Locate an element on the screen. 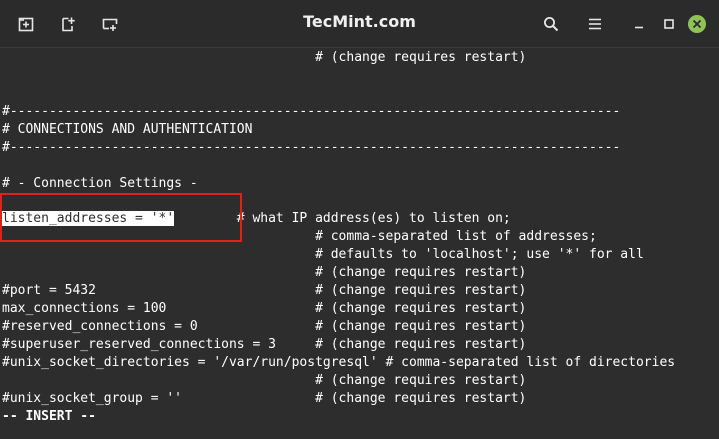 The height and width of the screenshot is (439, 719). split-terminal-button is located at coordinates (110, 24).